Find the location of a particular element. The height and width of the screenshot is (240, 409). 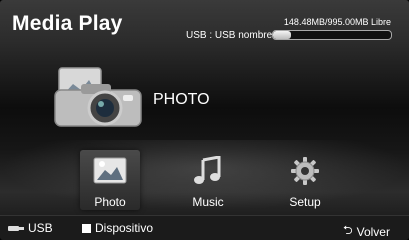

back-button: ⮌ Volver is located at coordinates (366, 230).